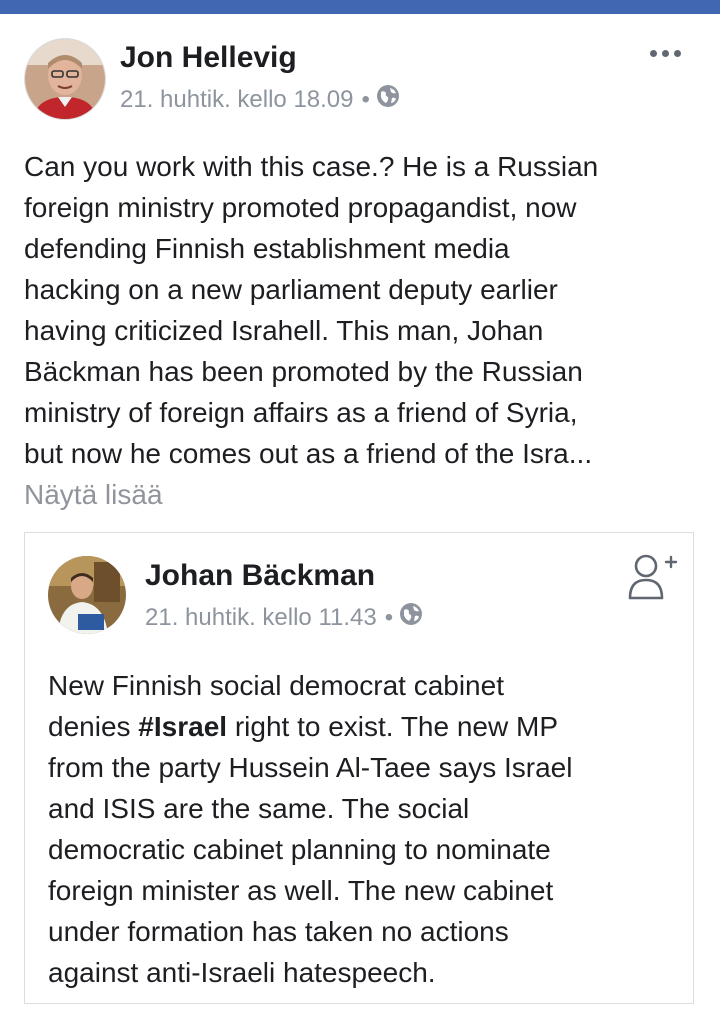 This screenshot has height=1022, width=720. Describe the element at coordinates (208, 58) in the screenshot. I see `post-author-name: Jon Hellevig` at that location.